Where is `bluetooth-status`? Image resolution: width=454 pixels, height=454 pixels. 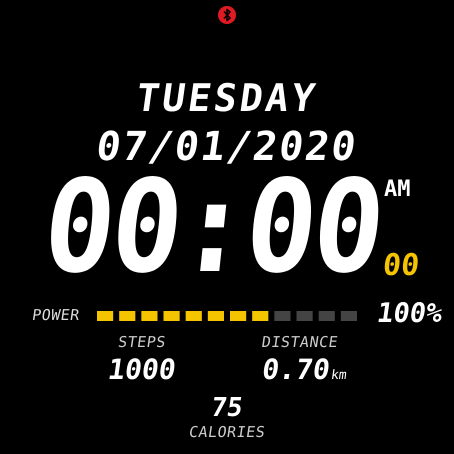 bluetooth-status is located at coordinates (227, 15).